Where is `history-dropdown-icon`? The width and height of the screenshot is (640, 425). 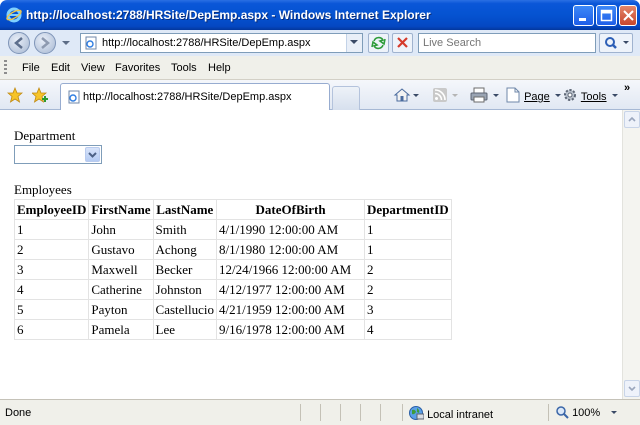
history-dropdown-icon is located at coordinates (66, 43).